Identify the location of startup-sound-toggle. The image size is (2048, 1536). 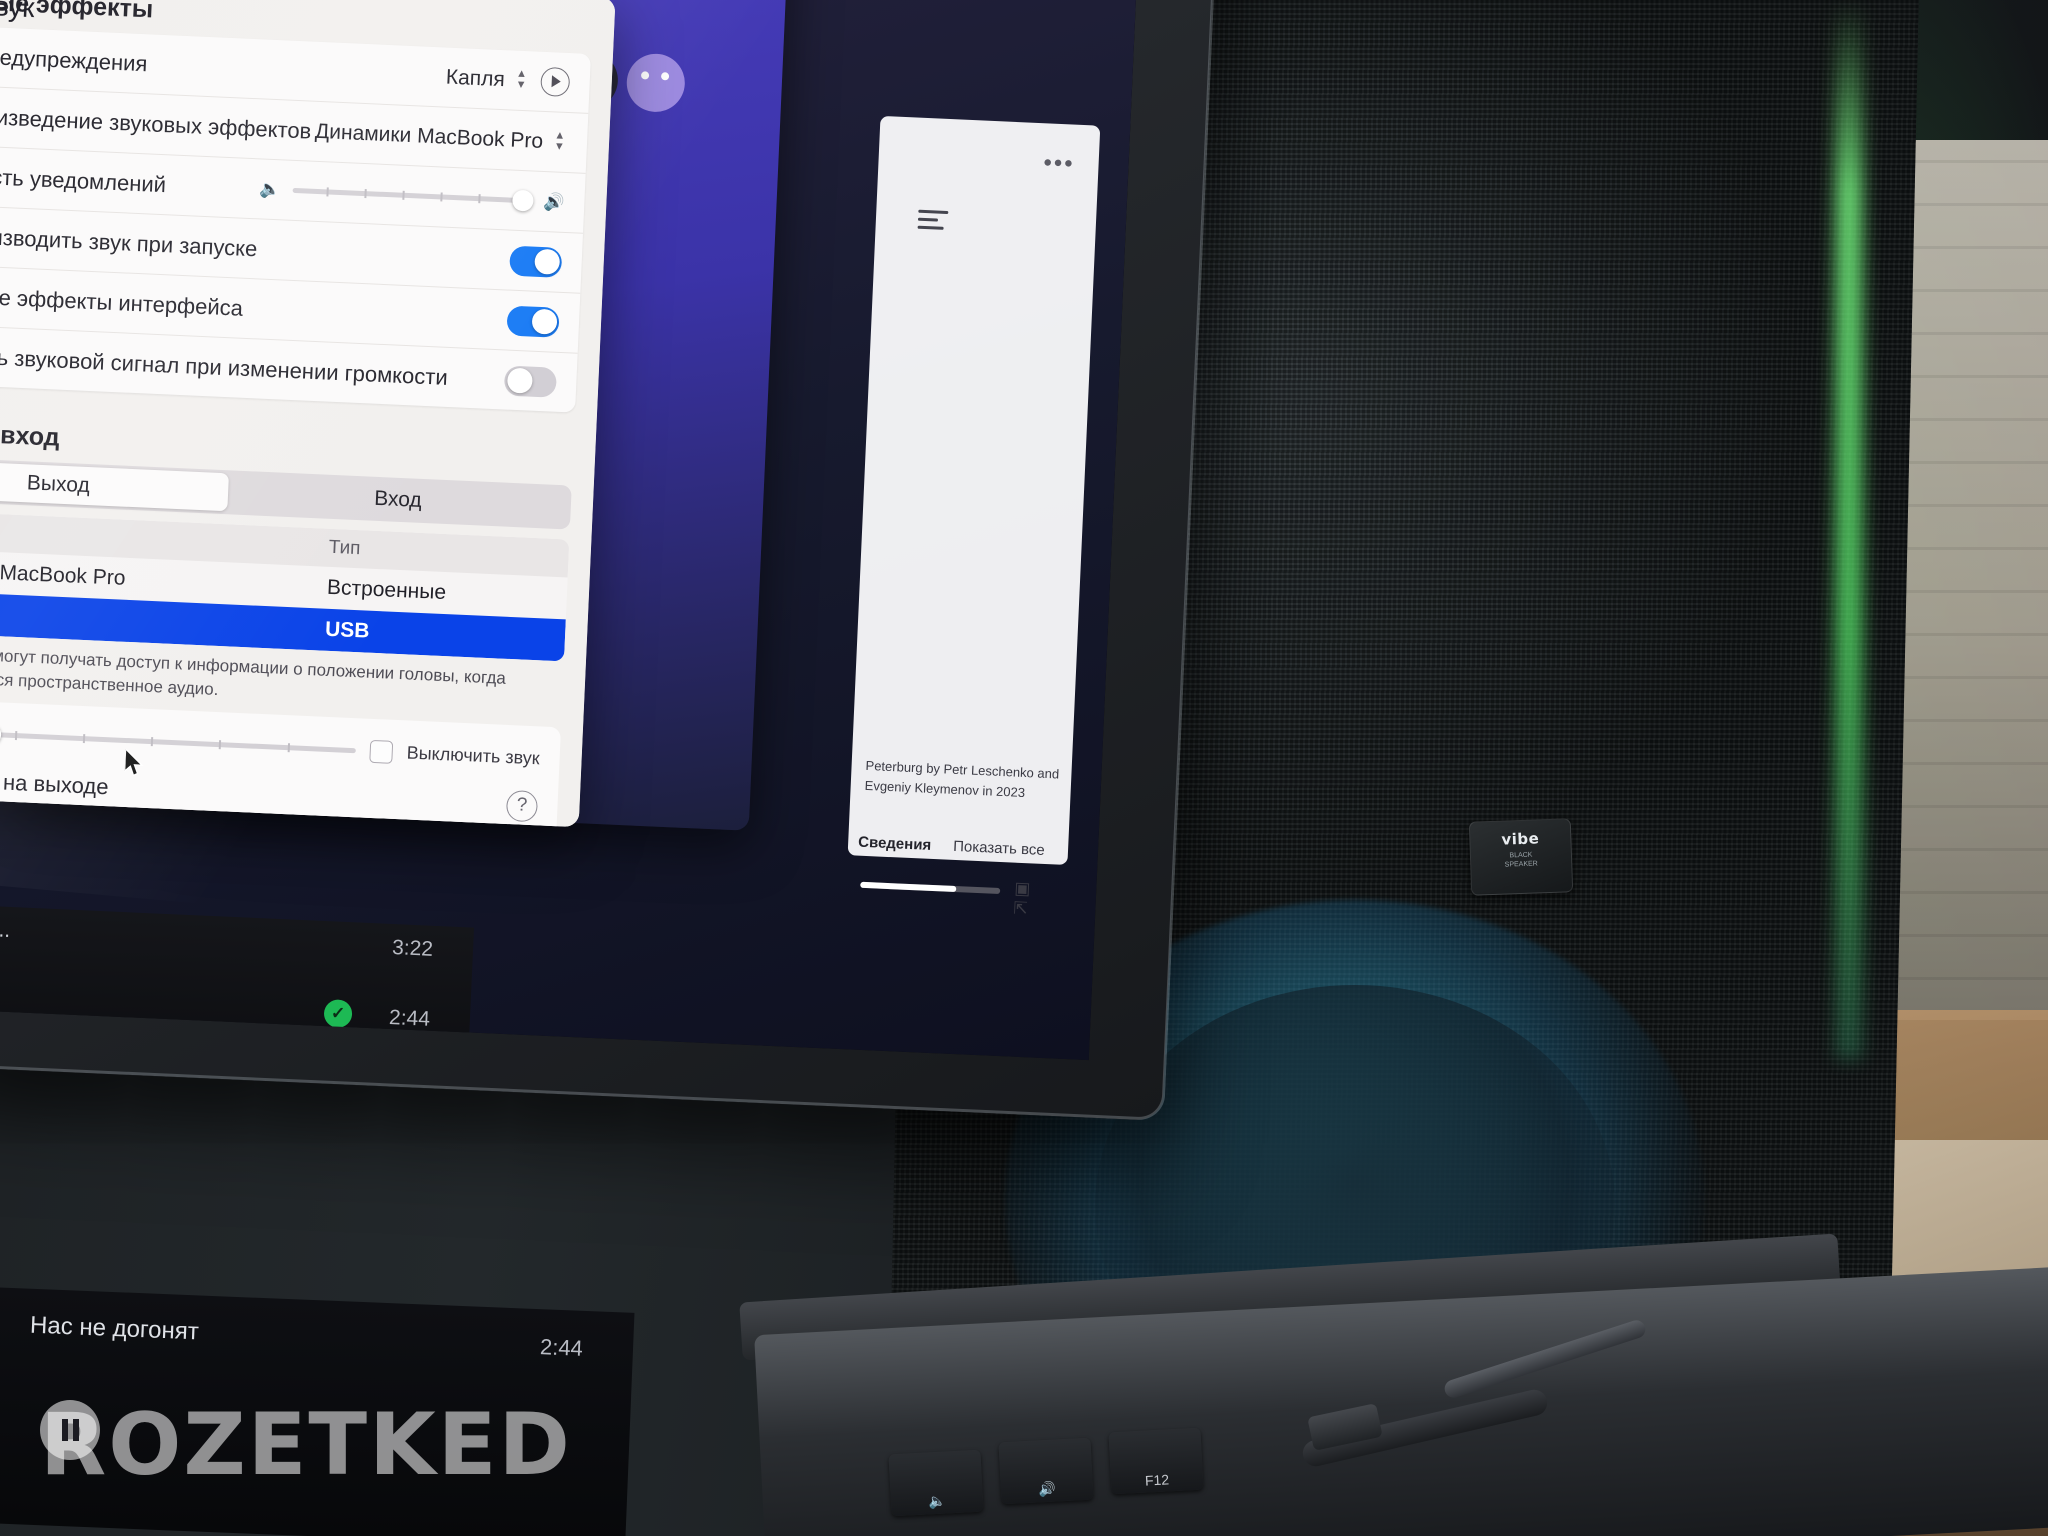
(536, 261).